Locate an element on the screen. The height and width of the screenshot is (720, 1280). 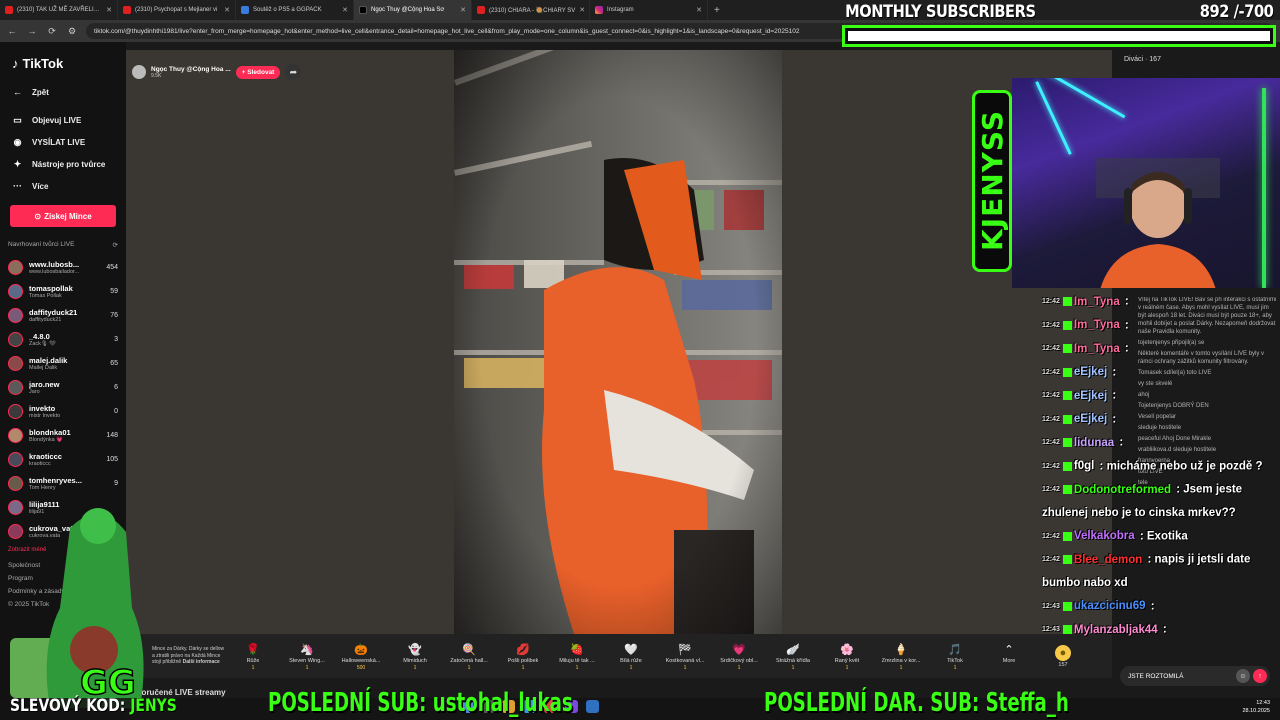
gift-item: ⌃ More is located at coordinates (1009, 656).